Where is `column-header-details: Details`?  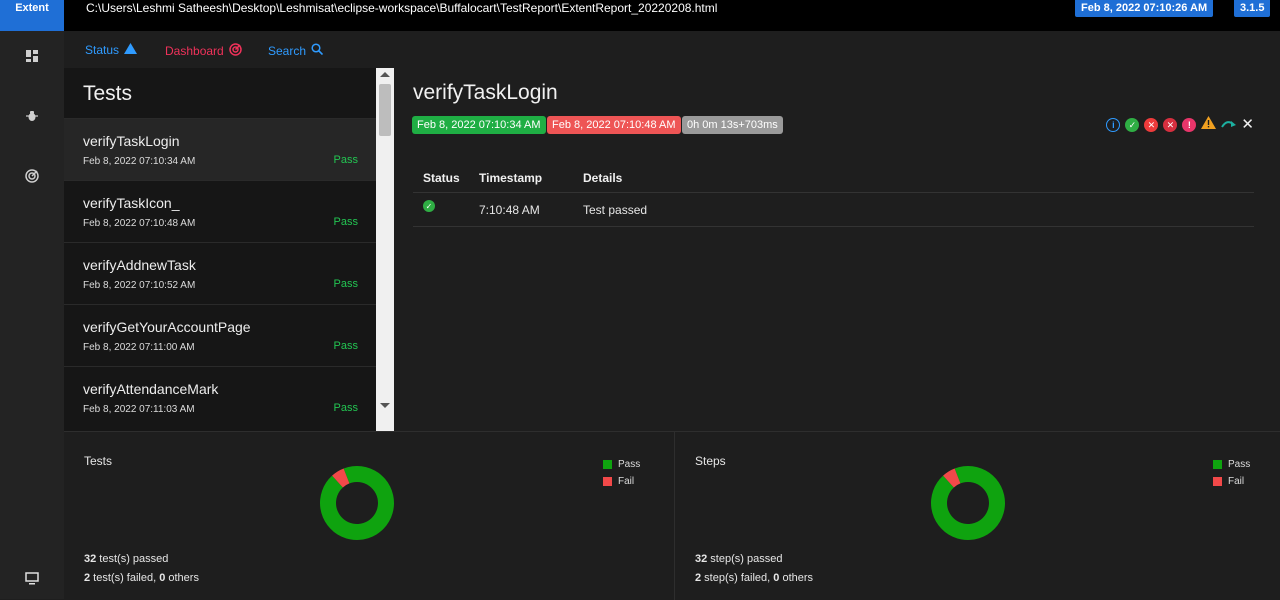
column-header-details: Details is located at coordinates (603, 178).